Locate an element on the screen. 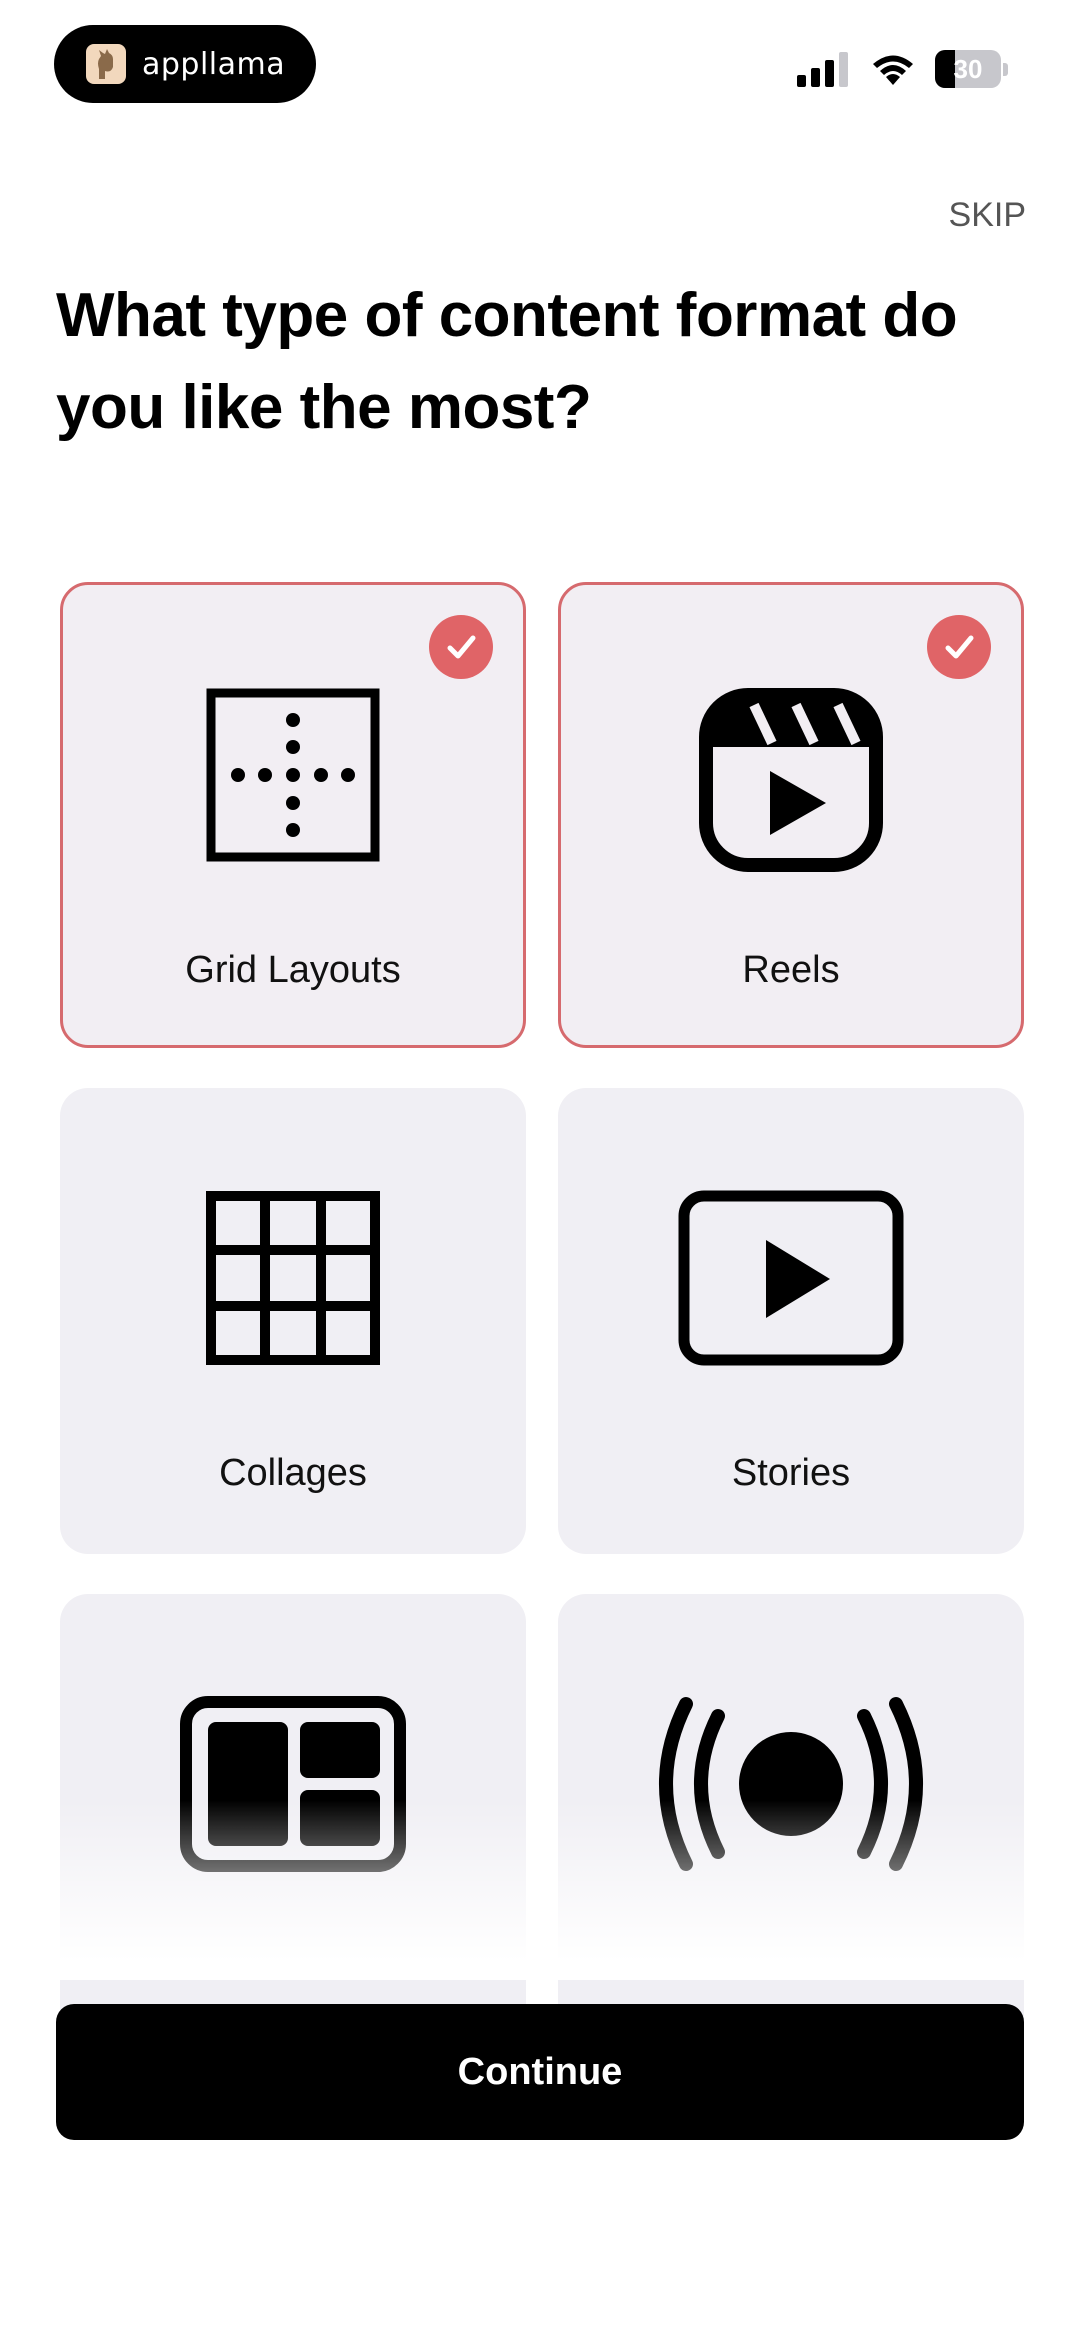 This screenshot has height=2336, width=1080. app-badge: appllama is located at coordinates (185, 64).